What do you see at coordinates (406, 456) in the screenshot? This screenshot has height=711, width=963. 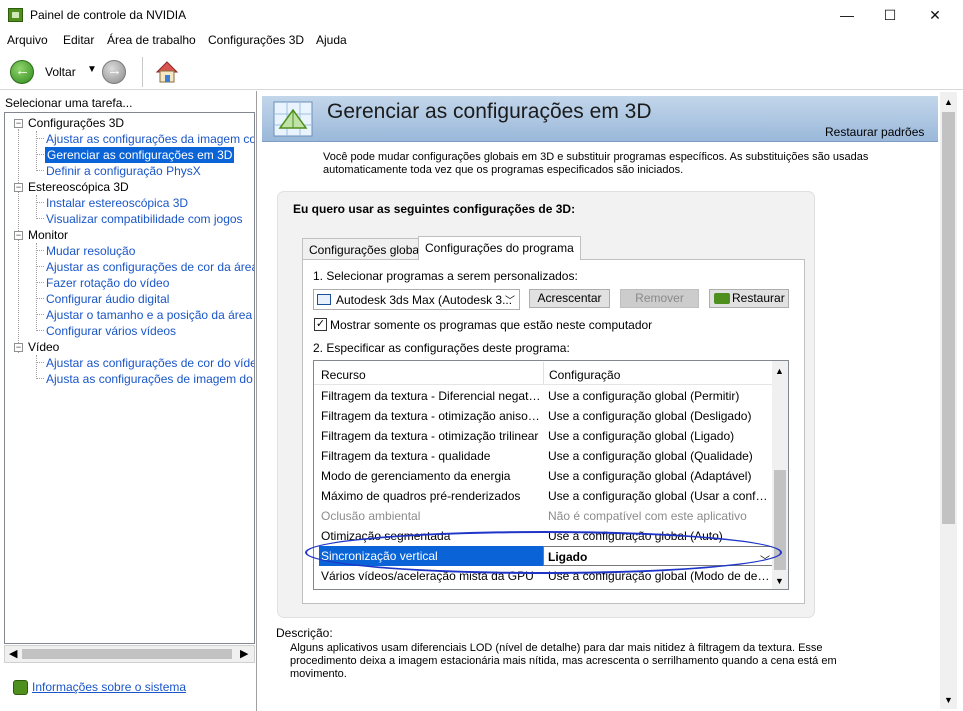 I see `cell-resource: Filtragem da textura - qualidade` at bounding box center [406, 456].